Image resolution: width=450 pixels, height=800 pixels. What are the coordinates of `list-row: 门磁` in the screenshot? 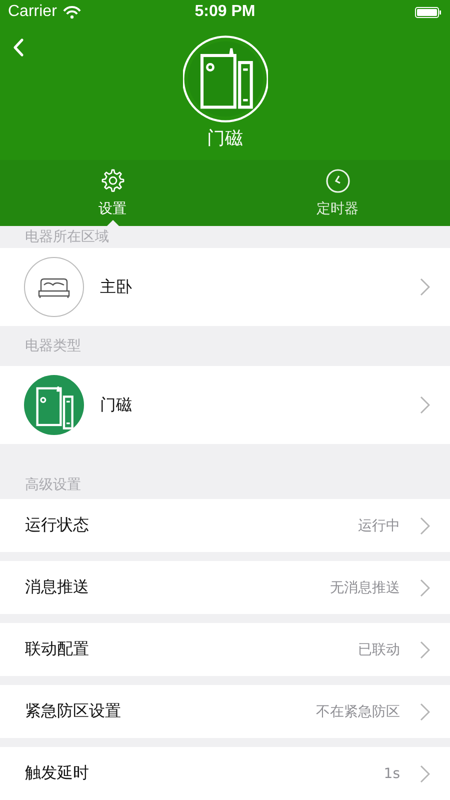 It's located at (225, 405).